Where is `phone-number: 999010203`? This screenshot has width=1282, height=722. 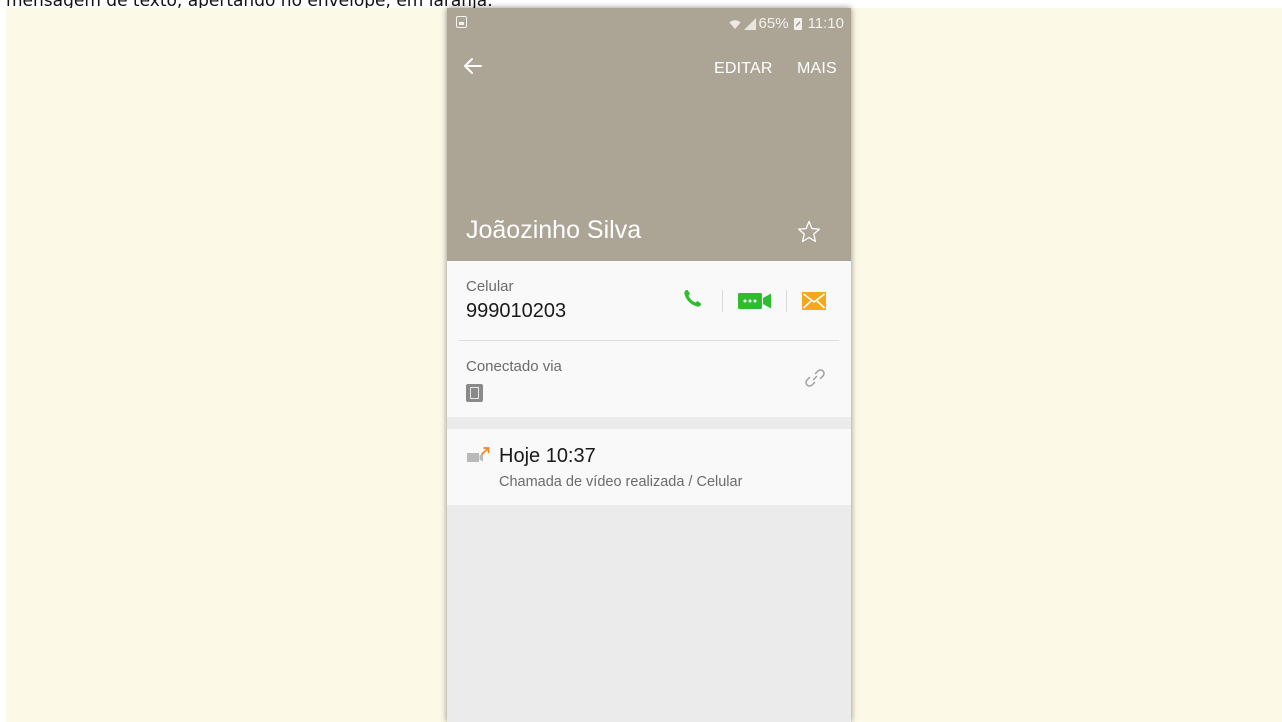 phone-number: 999010203 is located at coordinates (516, 311).